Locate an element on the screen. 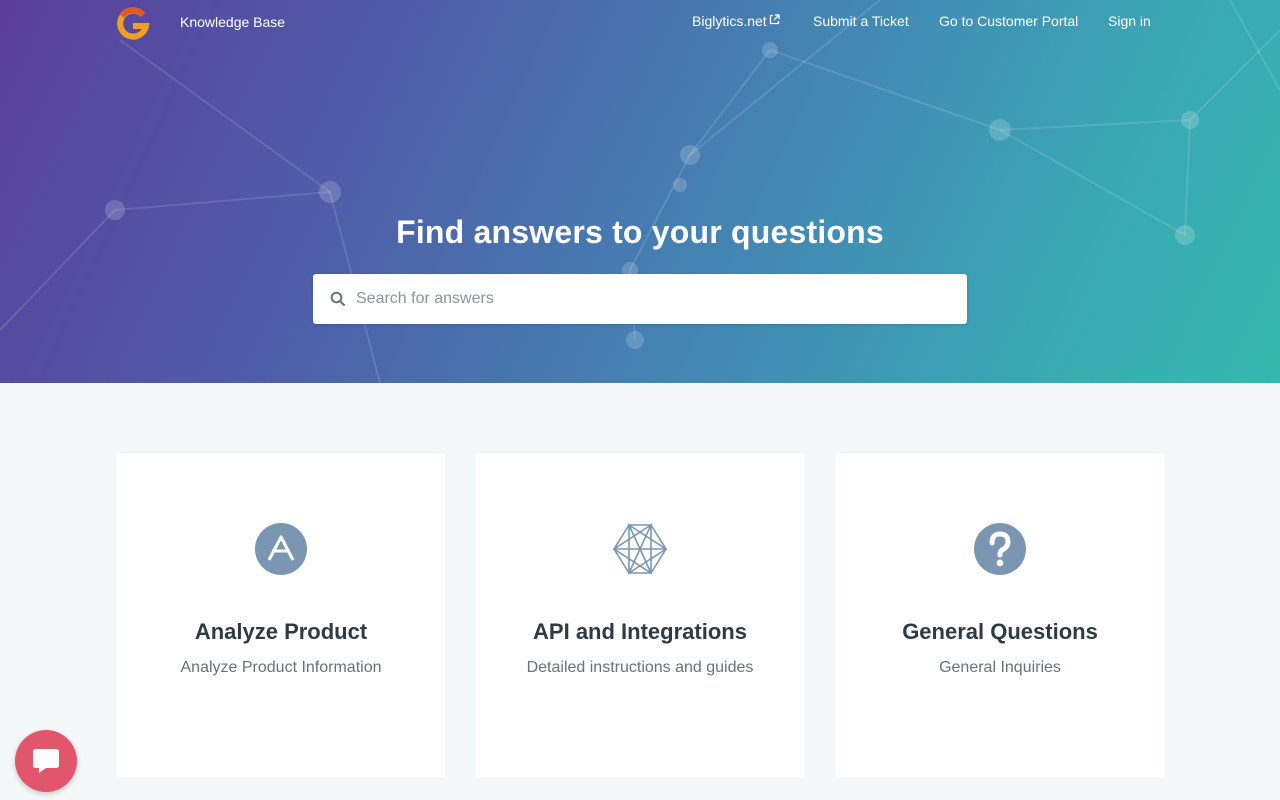 The image size is (1280, 800). nav-link-biglytics-label: Biglytics.net is located at coordinates (729, 21).